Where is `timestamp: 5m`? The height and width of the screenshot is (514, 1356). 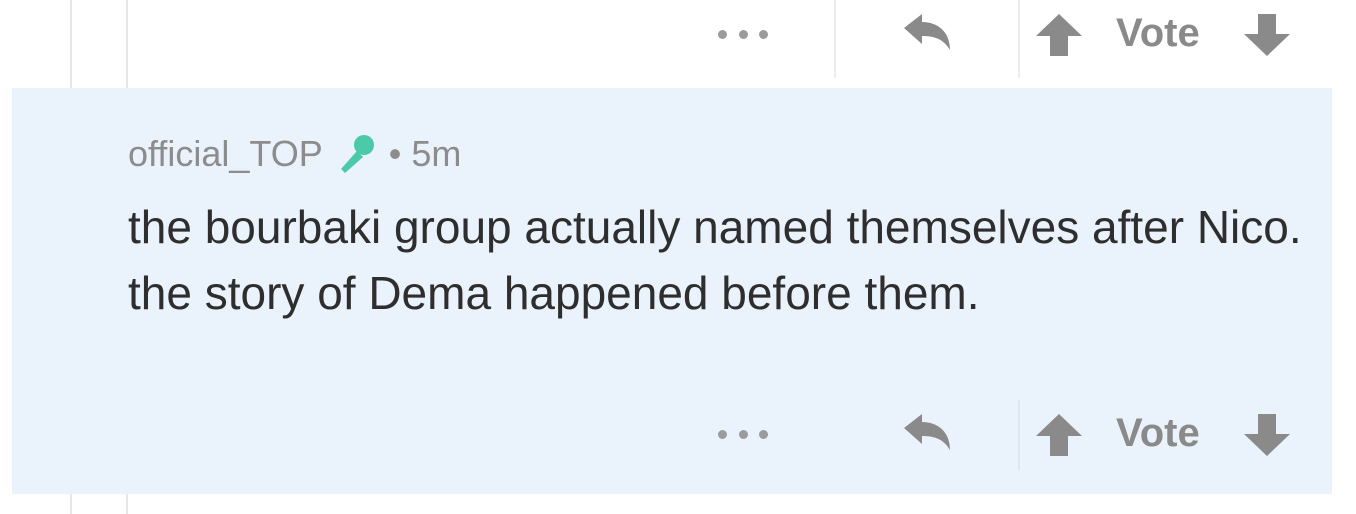
timestamp: 5m is located at coordinates (436, 153).